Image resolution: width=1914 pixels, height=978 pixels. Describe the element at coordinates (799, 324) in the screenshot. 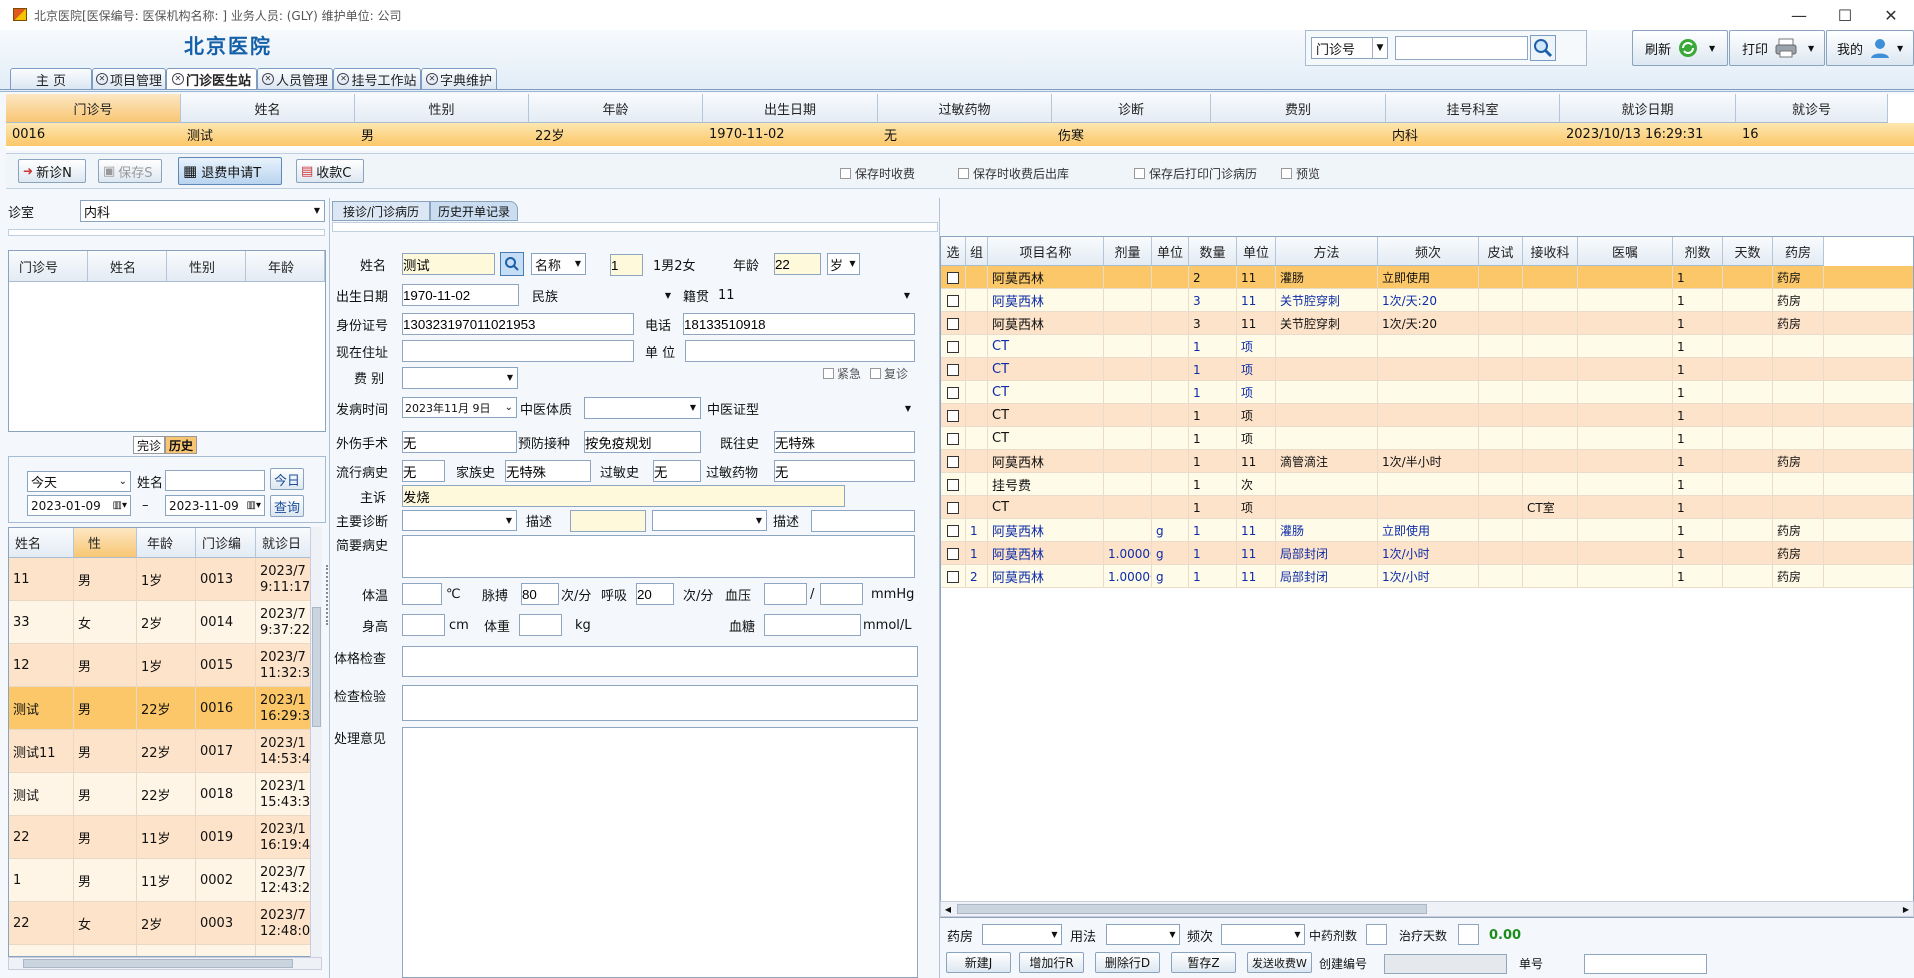

I see `phone-input` at that location.